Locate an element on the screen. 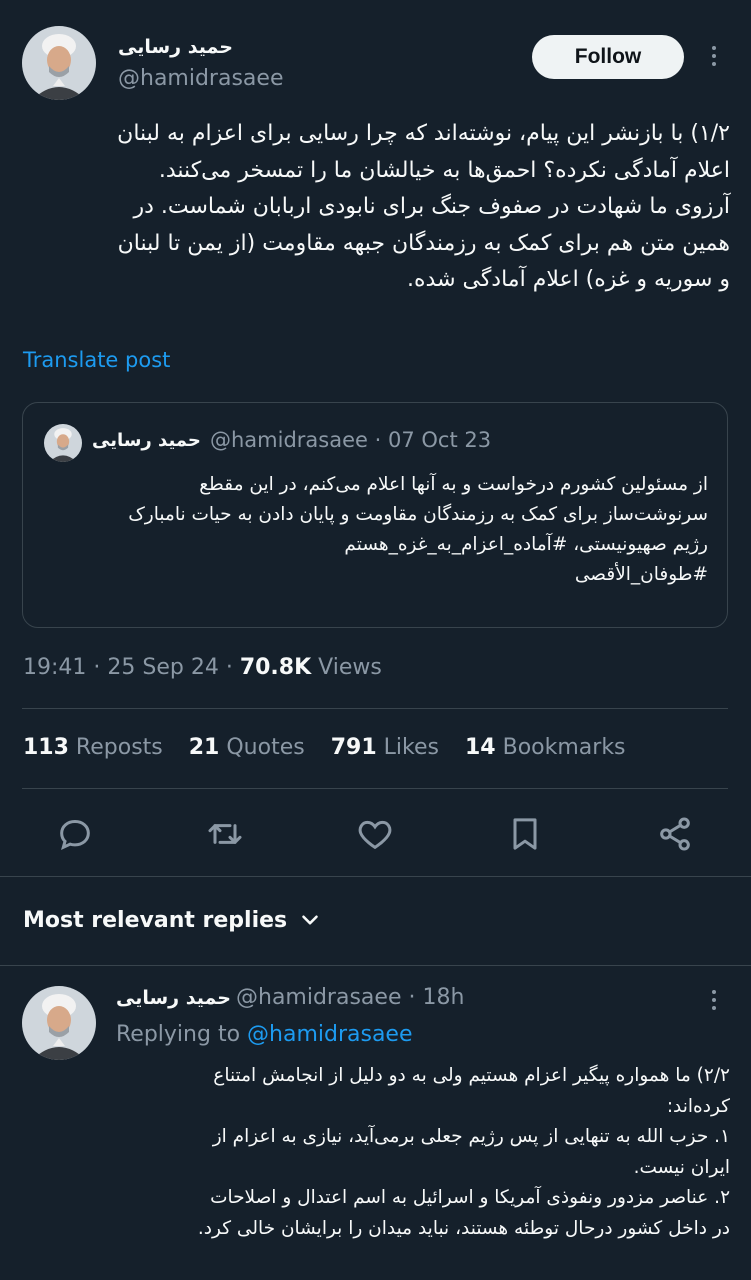 The width and height of the screenshot is (751, 1280). replying-to: Replying to @hamidrasaee is located at coordinates (264, 1034).